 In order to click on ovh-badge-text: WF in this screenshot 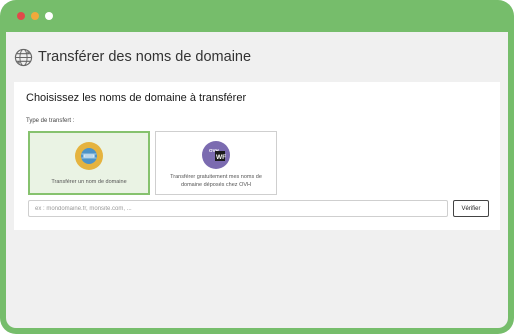, I will do `click(221, 157)`.